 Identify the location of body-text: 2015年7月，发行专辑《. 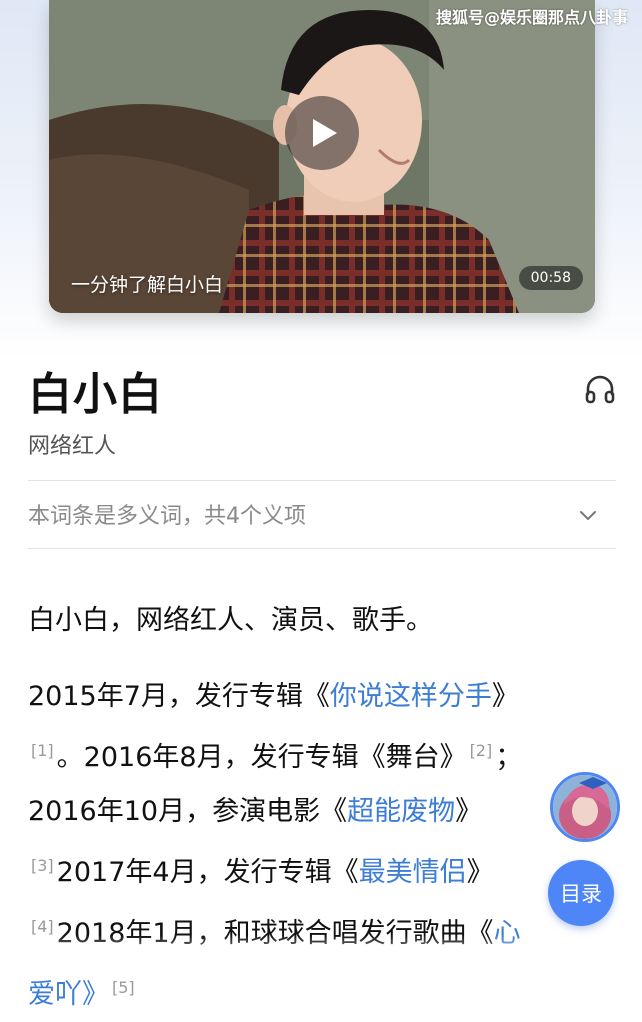
(179, 696).